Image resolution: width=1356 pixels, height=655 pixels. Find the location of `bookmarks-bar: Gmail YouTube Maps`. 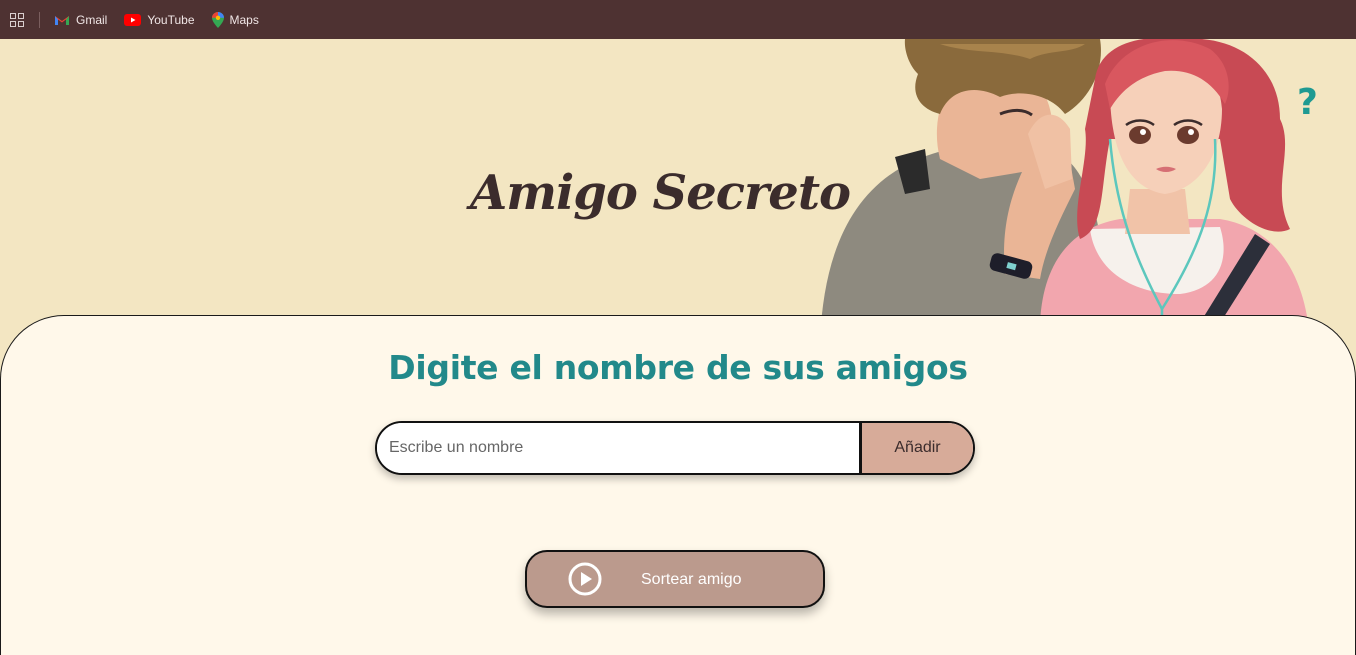

bookmarks-bar: Gmail YouTube Maps is located at coordinates (678, 19).